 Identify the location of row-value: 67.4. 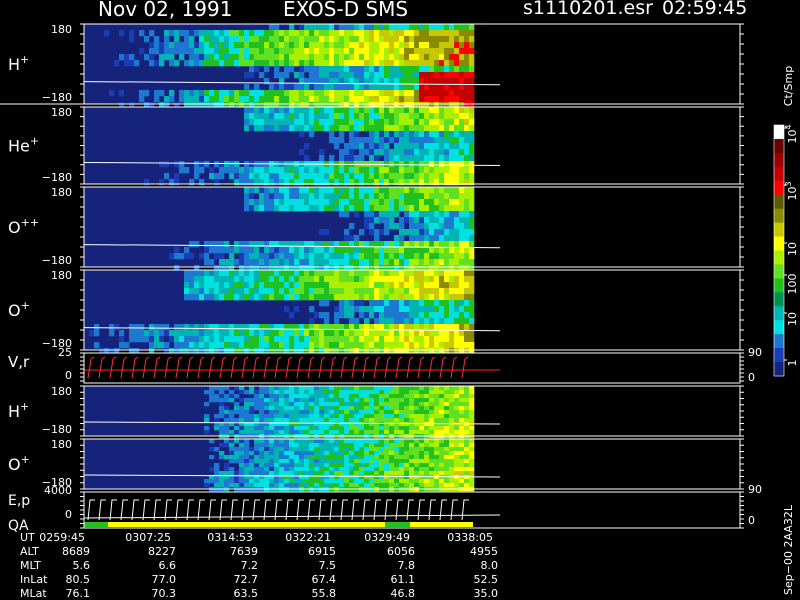
(324, 579).